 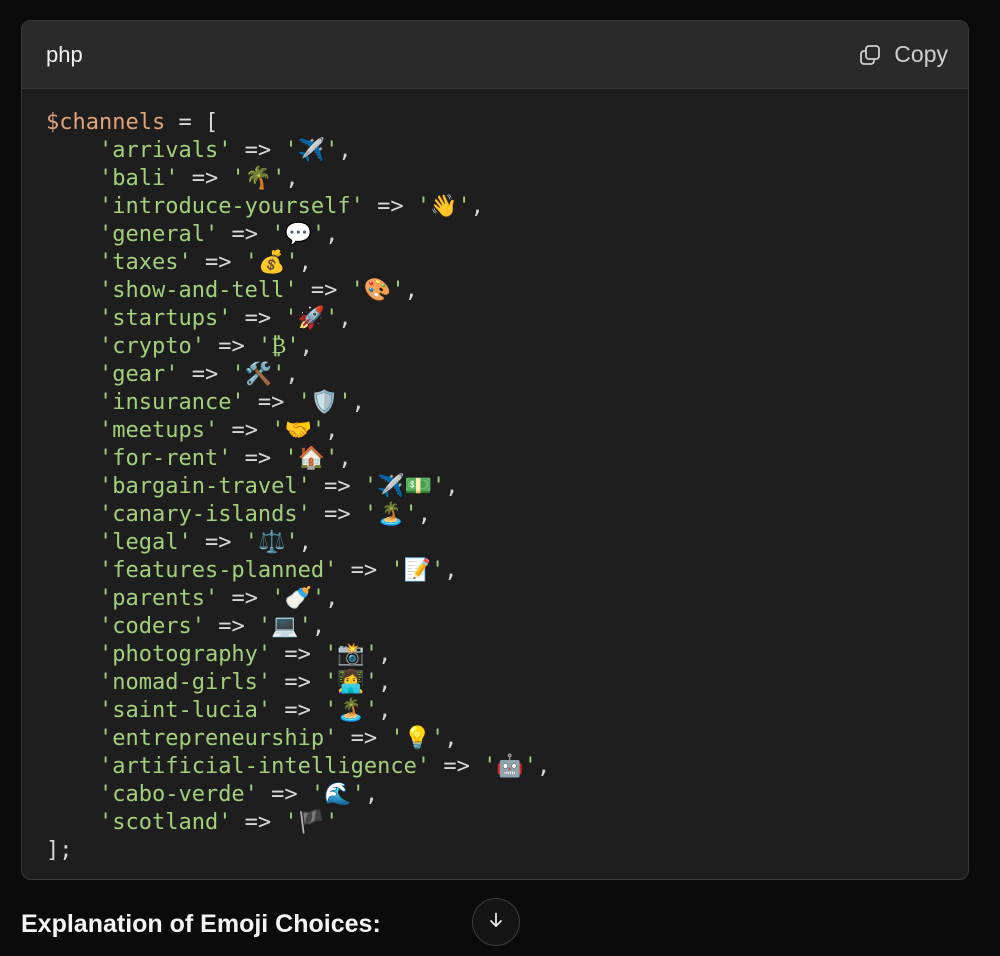 I want to click on code-emoji: 💡, so click(x=417, y=738).